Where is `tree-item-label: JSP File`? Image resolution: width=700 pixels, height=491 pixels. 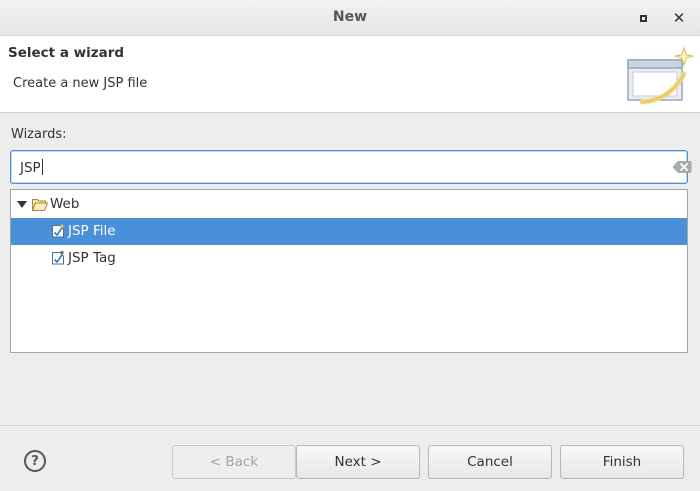 tree-item-label: JSP File is located at coordinates (92, 231).